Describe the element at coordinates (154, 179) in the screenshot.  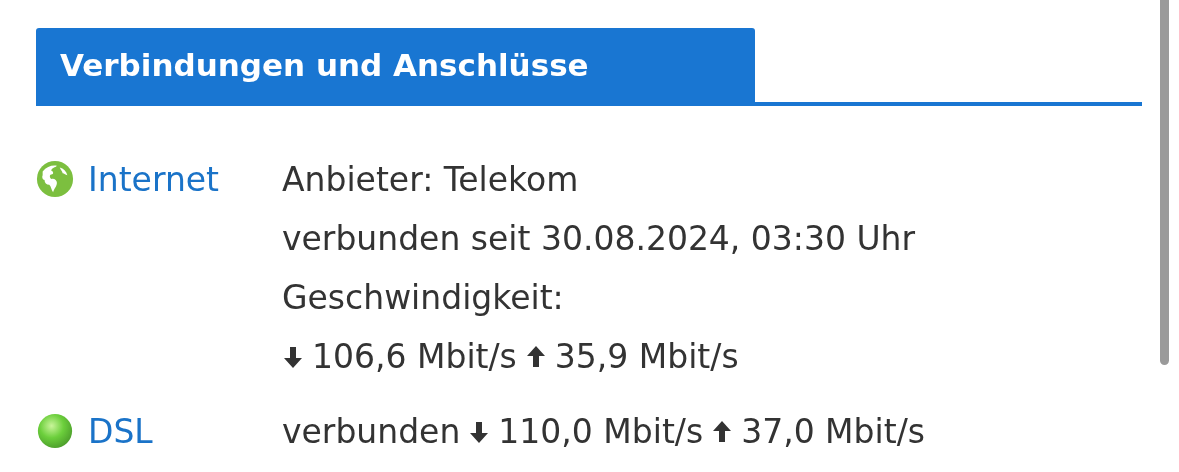
I see `connection-link: Internet` at that location.